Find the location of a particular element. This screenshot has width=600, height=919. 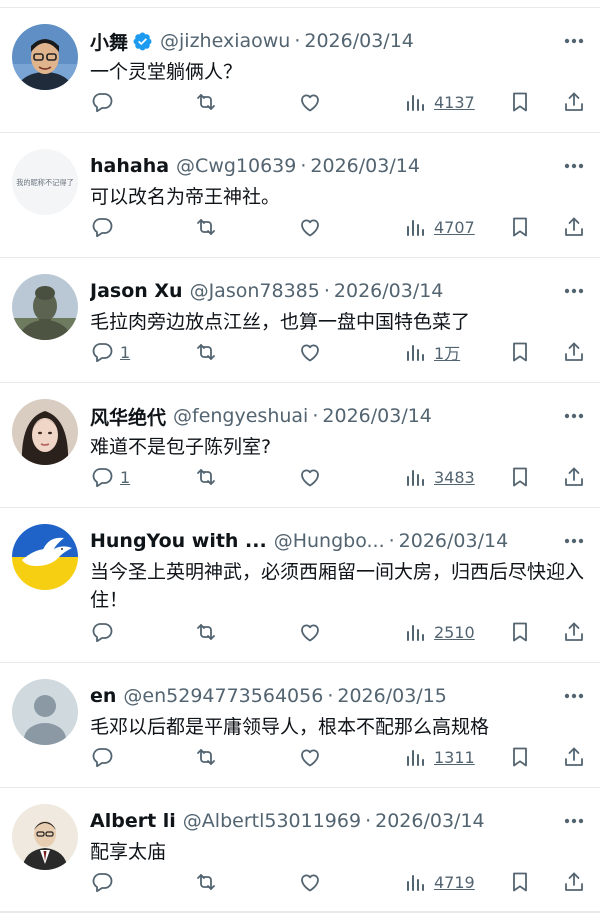

repost-icon is located at coordinates (206, 227).